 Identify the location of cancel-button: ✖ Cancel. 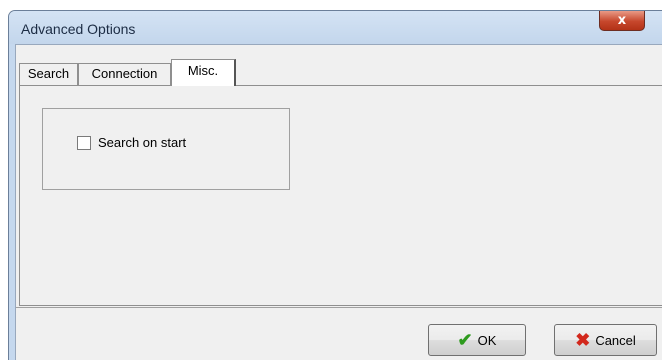
(605, 340).